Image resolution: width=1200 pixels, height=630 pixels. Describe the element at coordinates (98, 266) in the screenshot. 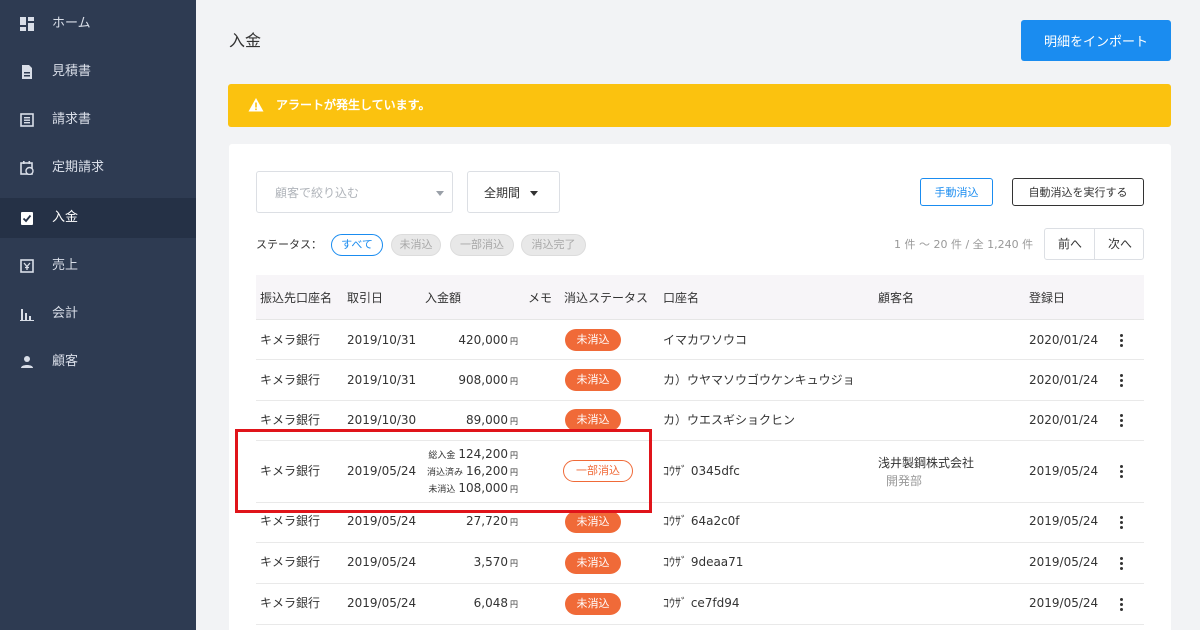

I see `sidebar-item-sales: 売上` at that location.